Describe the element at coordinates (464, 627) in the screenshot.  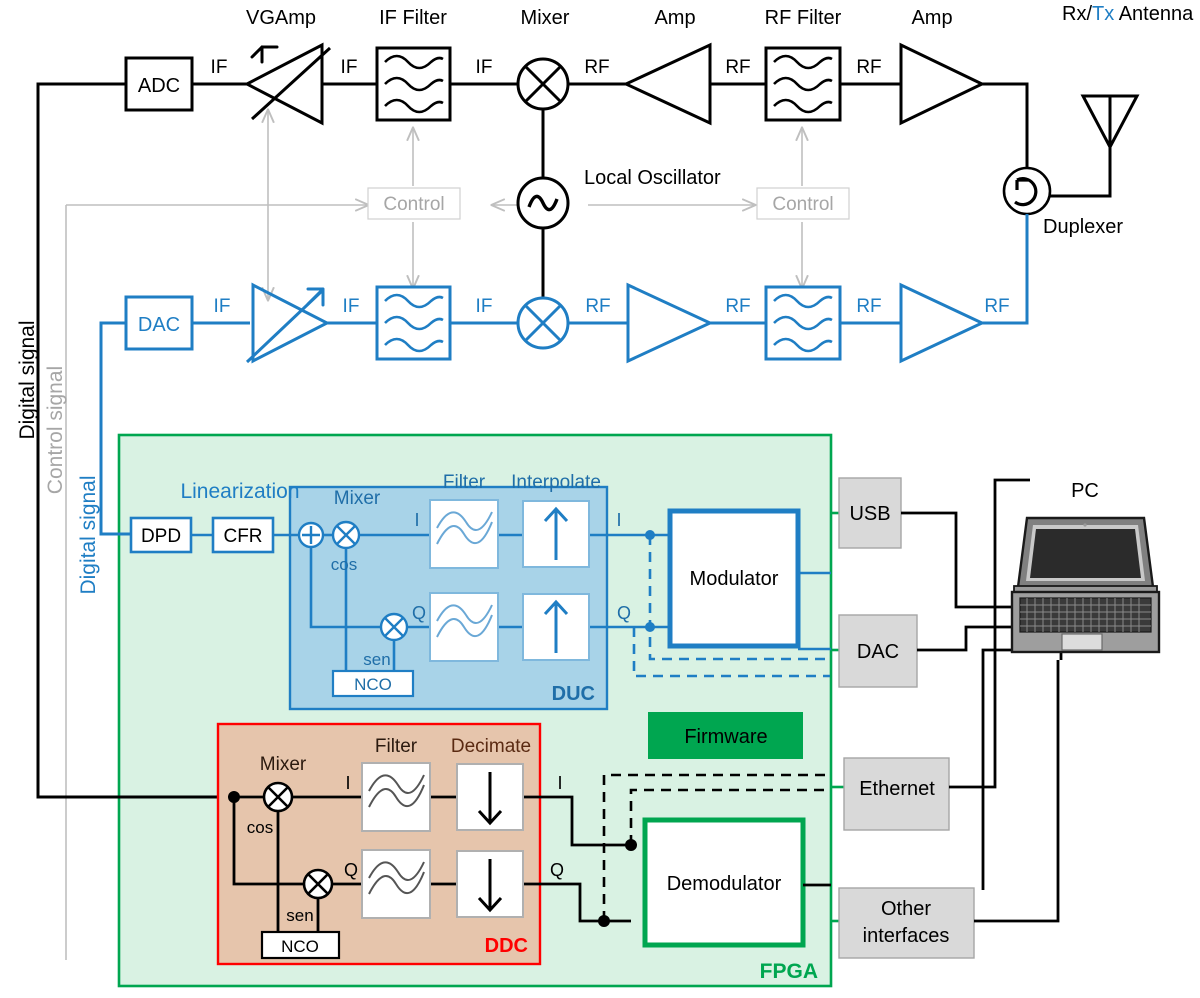
I see `duc-filter-q` at that location.